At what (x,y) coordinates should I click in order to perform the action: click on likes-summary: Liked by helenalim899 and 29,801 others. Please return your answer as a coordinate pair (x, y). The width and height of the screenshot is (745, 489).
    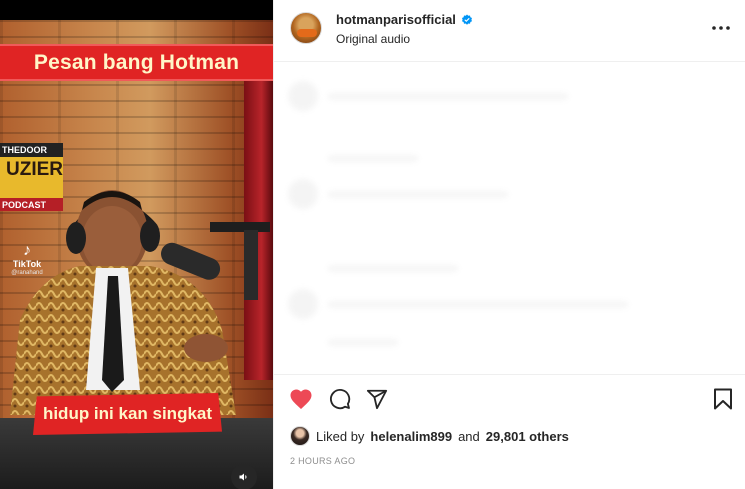
    Looking at the image, I should click on (429, 436).